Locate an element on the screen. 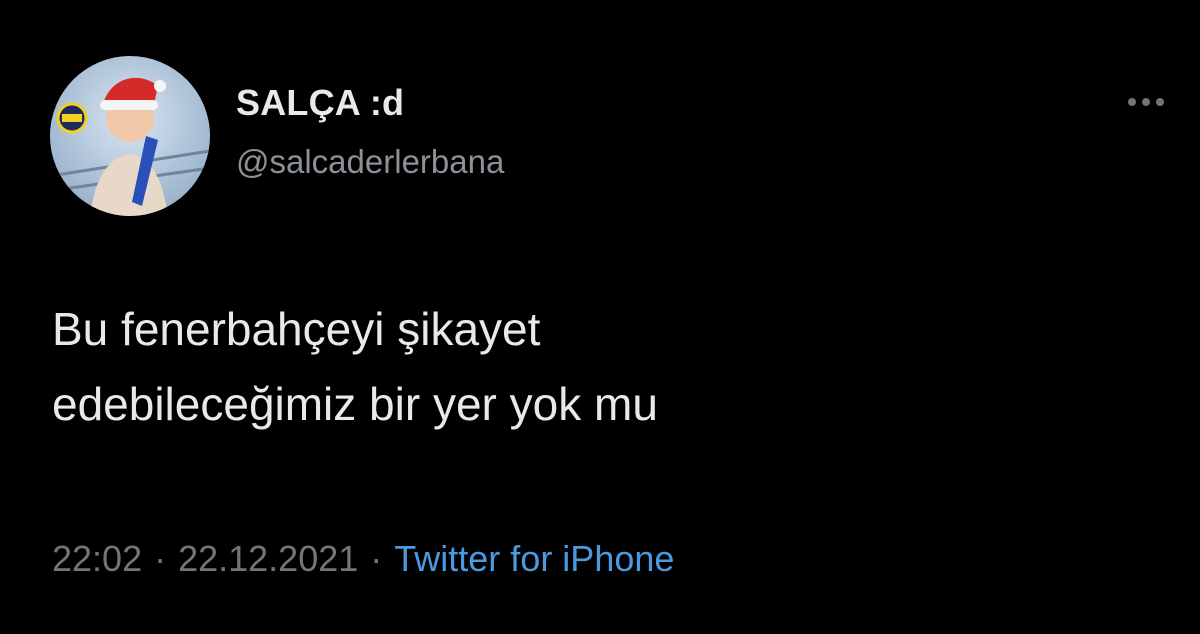  tweet-text-line: Bu fenerbahçeyi şikayet is located at coordinates (296, 329).